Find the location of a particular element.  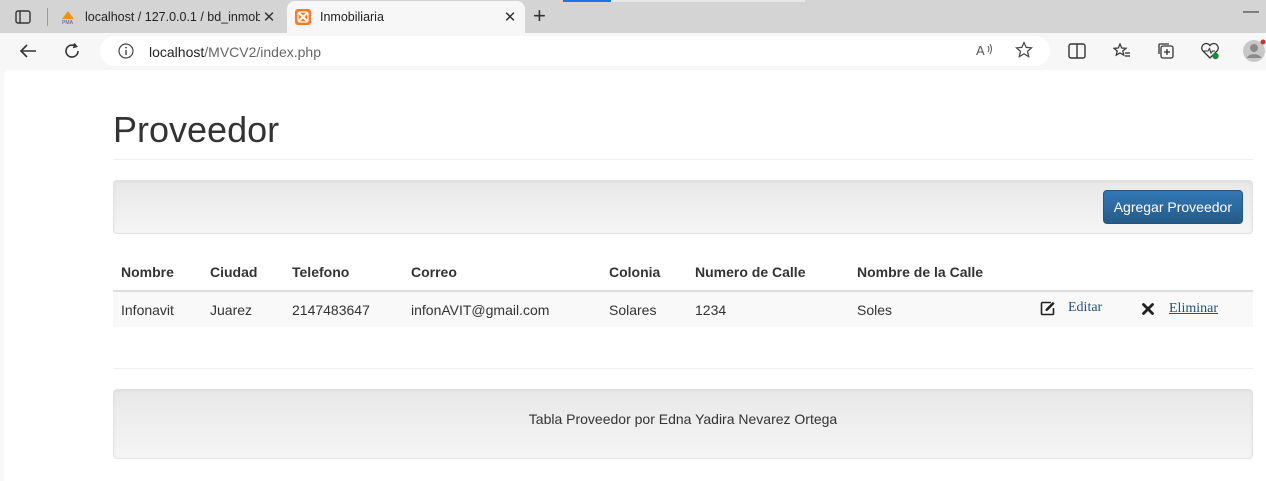

cell-telefono: 2147483647 is located at coordinates (343, 309).